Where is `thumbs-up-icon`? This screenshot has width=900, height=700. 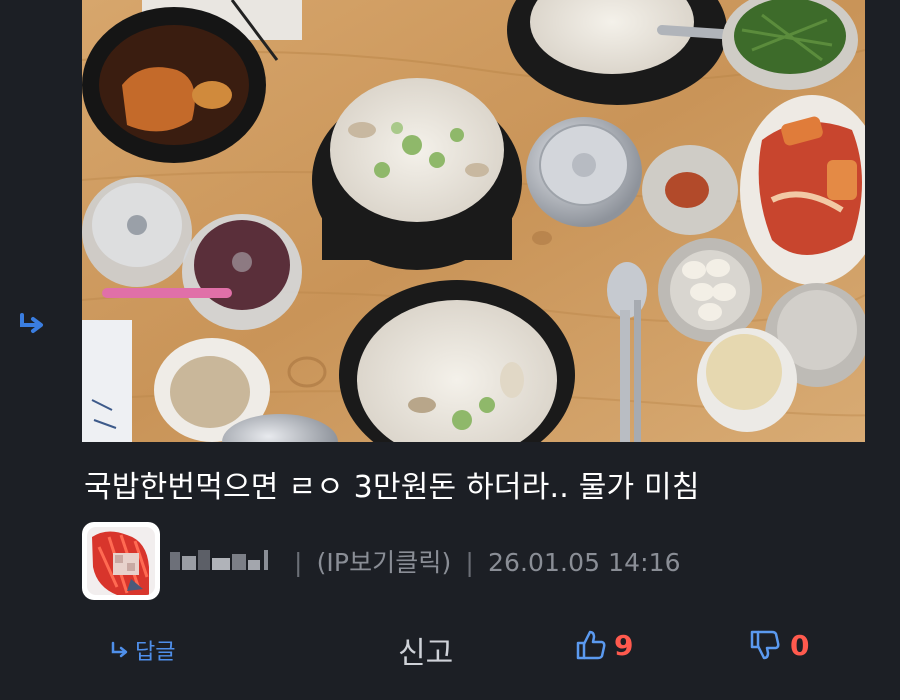
thumbs-up-icon is located at coordinates (591, 645).